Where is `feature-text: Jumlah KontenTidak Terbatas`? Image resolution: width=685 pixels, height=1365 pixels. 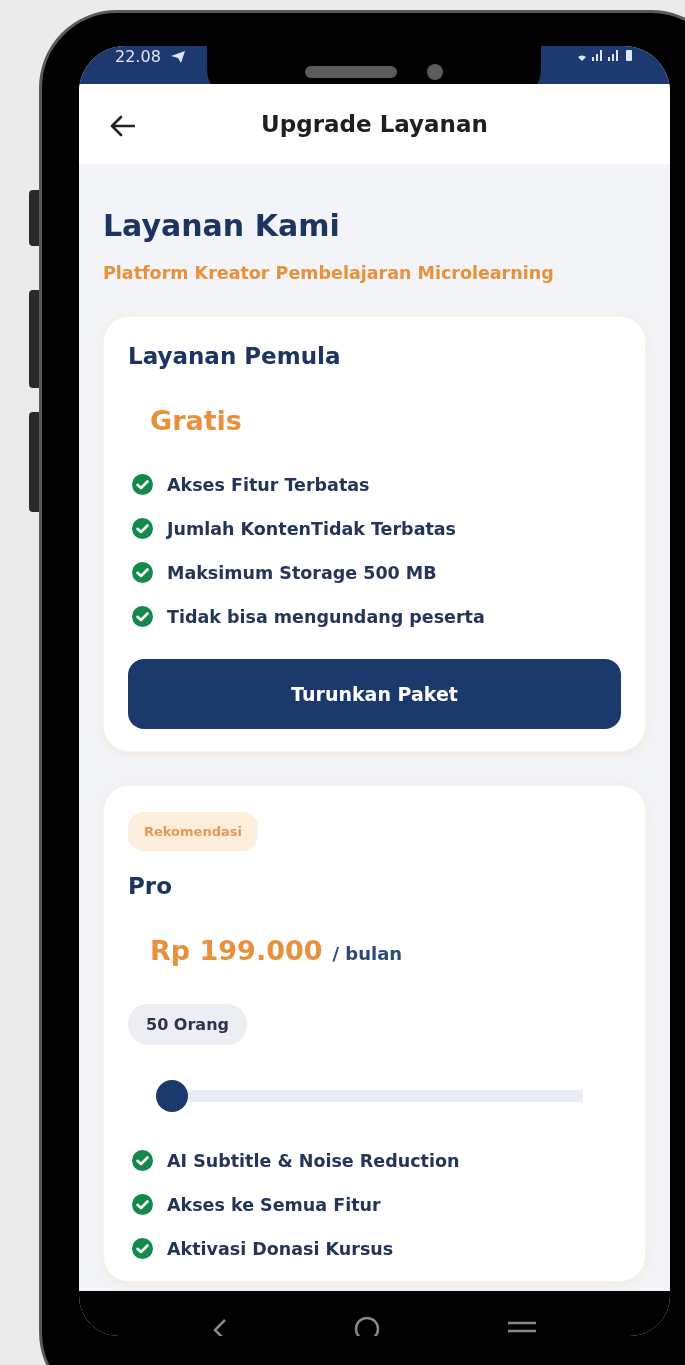
feature-text: Jumlah KontenTidak Terbatas is located at coordinates (312, 528).